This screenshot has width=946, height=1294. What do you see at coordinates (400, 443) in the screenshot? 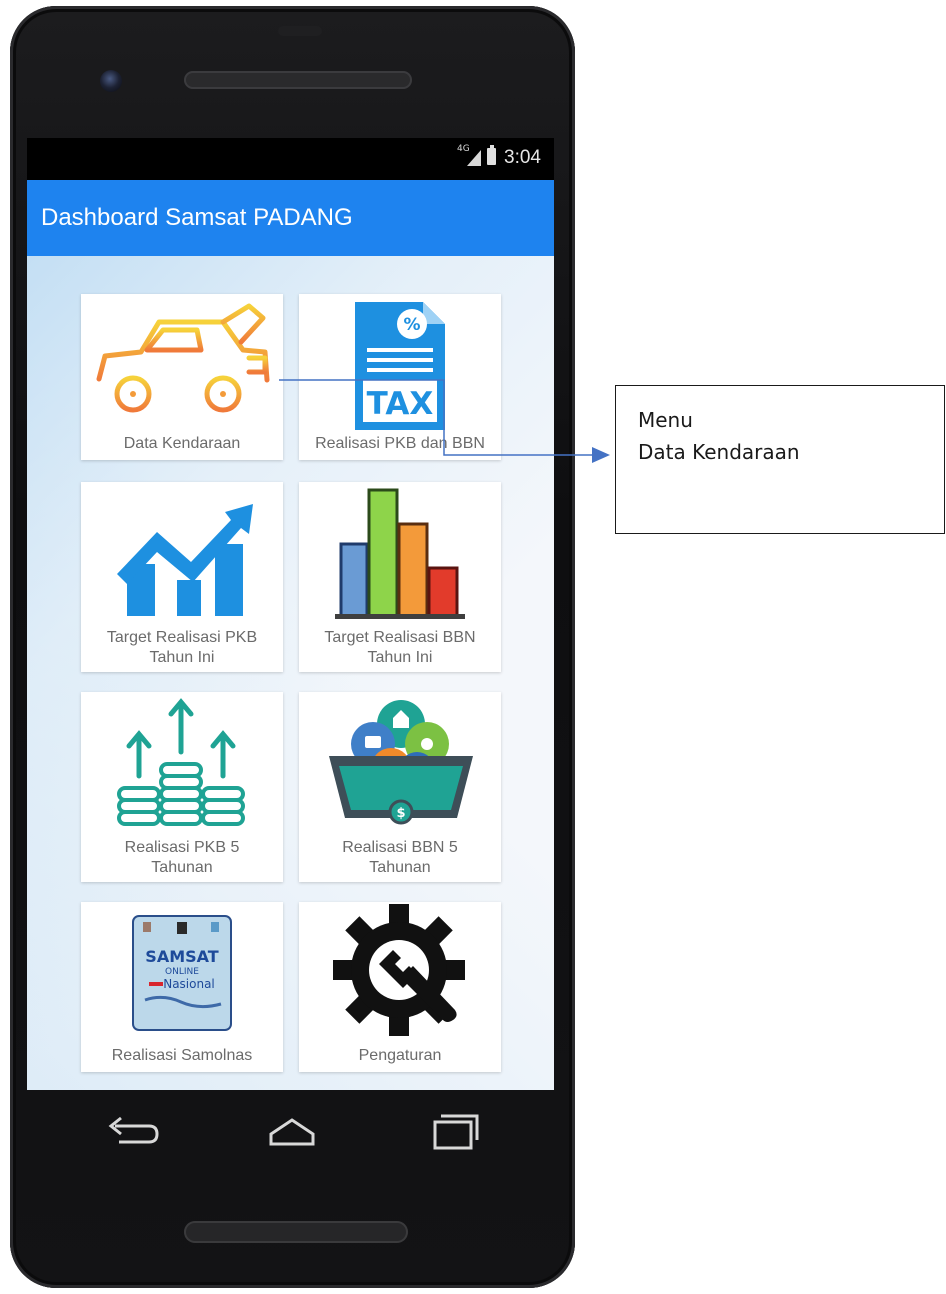
I see `menu-tile-label: Realisasi PKB dan BBN` at bounding box center [400, 443].